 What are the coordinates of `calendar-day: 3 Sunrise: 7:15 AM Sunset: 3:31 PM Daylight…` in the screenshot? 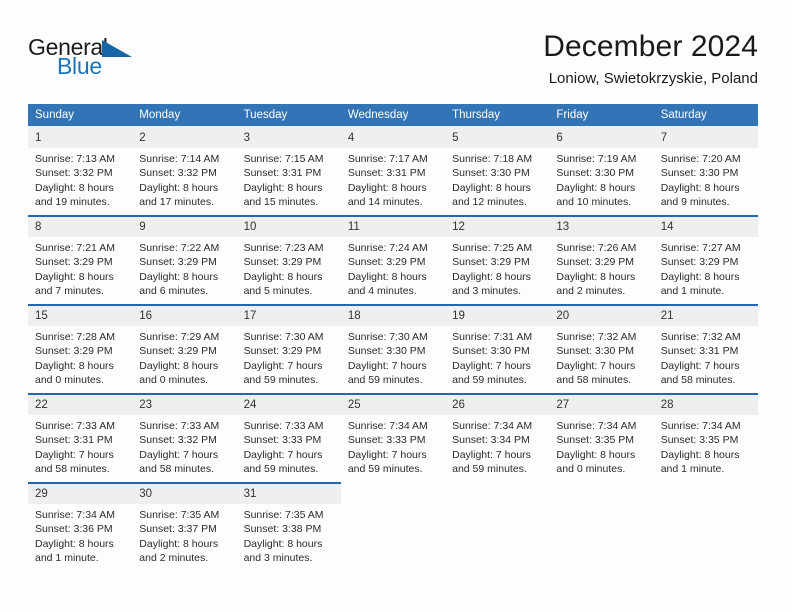 It's located at (288, 170).